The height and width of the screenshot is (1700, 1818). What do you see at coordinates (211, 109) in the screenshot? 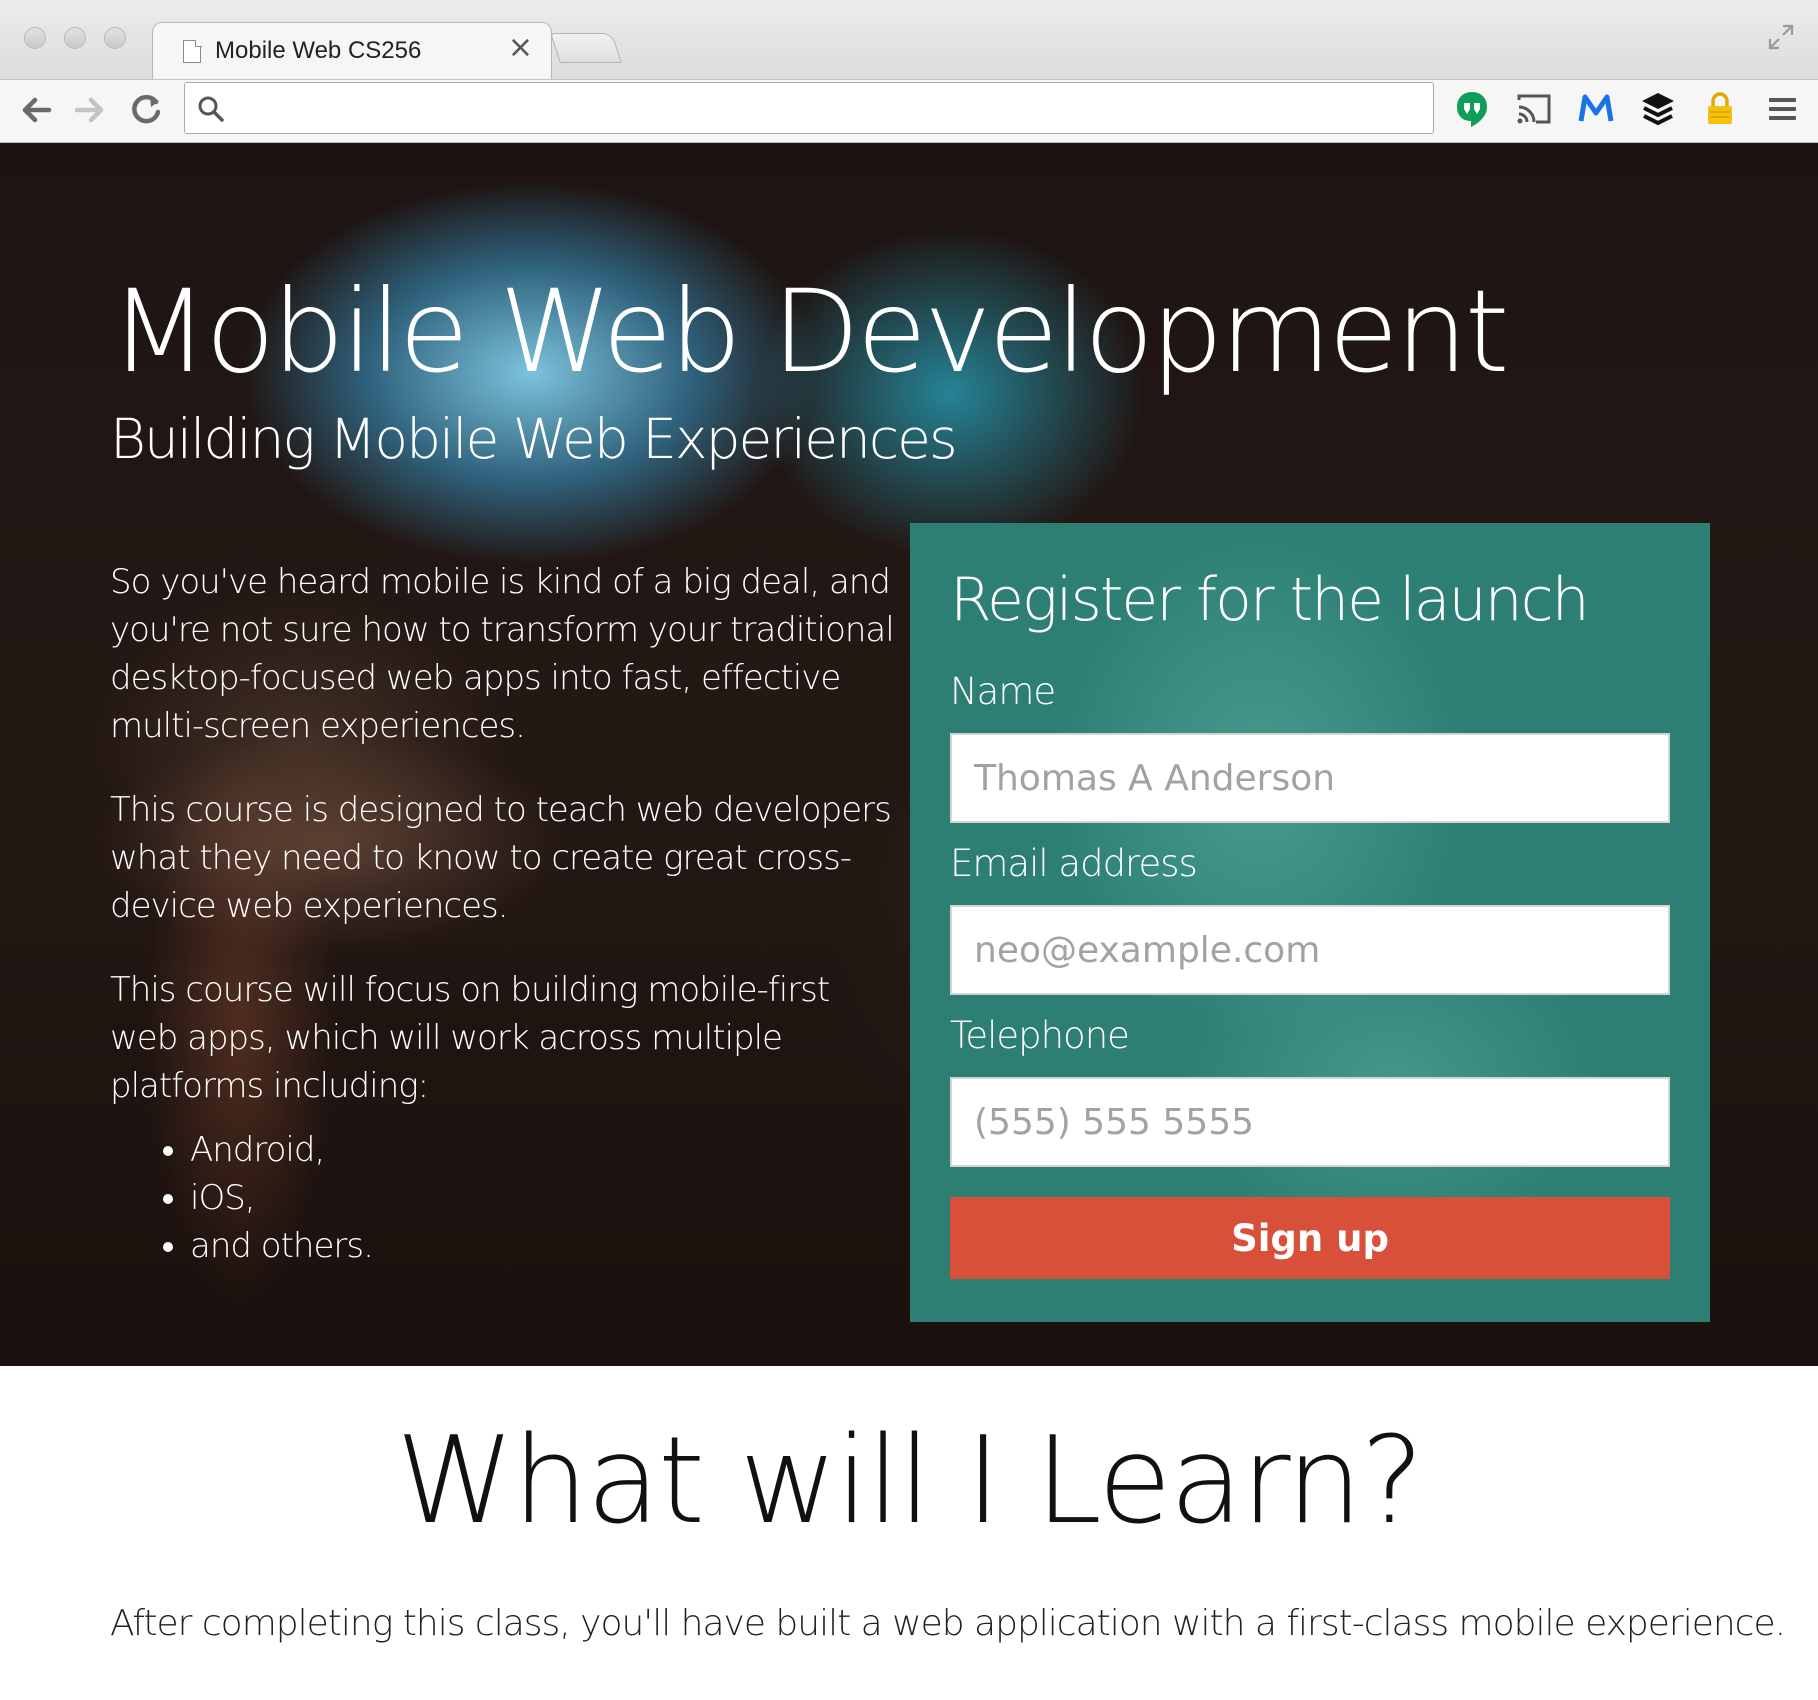
I see `search-icon` at bounding box center [211, 109].